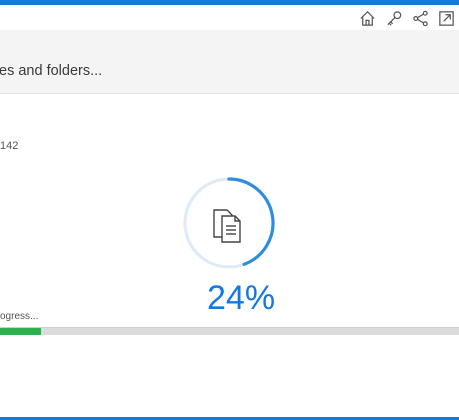 This screenshot has height=420, width=459. I want to click on progress-bar, so click(229, 331).